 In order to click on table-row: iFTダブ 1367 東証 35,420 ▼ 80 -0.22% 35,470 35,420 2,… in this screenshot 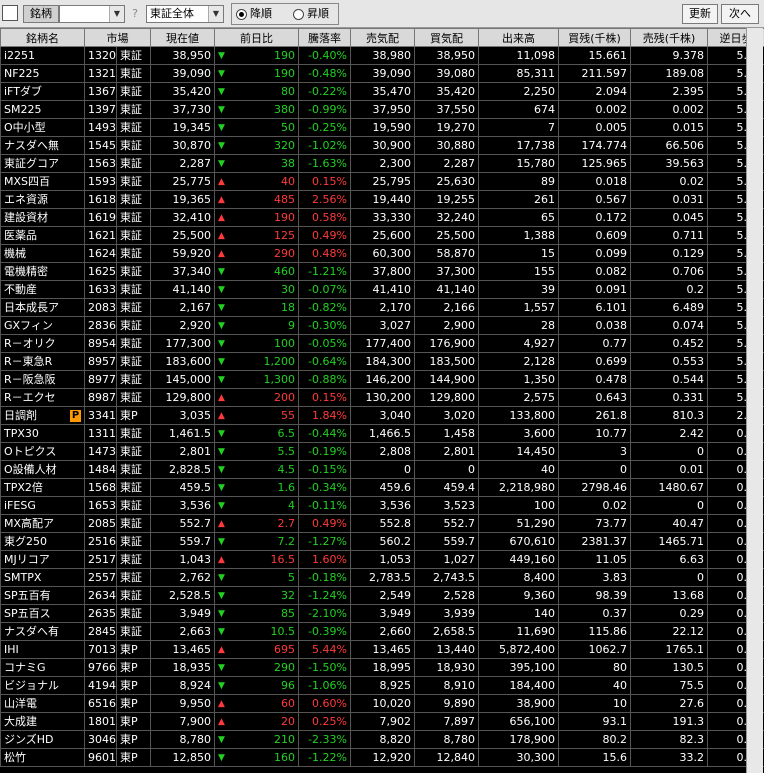, I will do `click(382, 91)`.